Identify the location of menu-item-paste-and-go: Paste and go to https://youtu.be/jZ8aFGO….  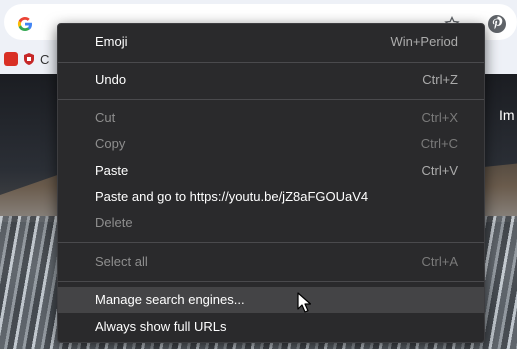
(271, 197).